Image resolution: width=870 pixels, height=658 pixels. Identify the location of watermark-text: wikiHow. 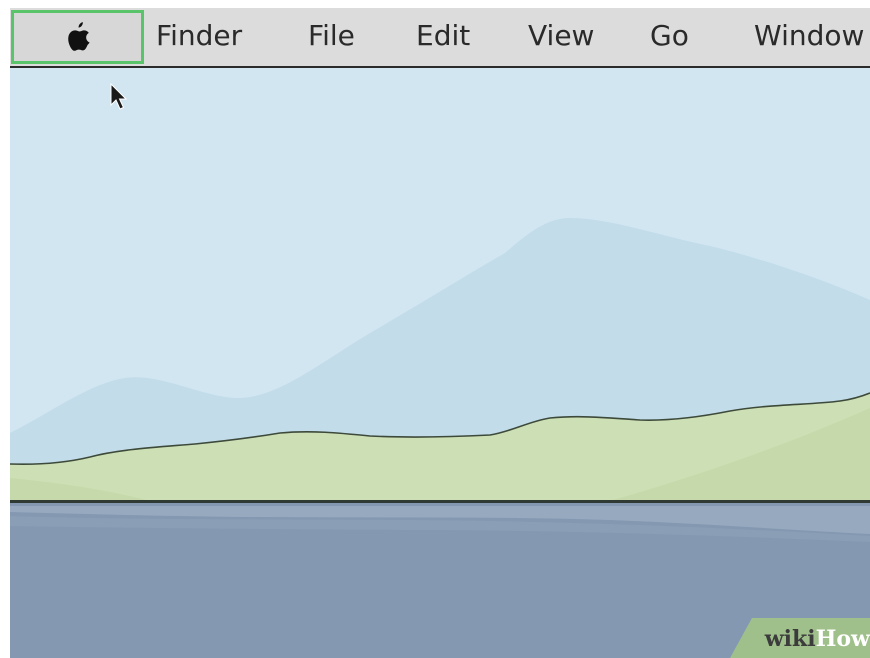
(800, 639).